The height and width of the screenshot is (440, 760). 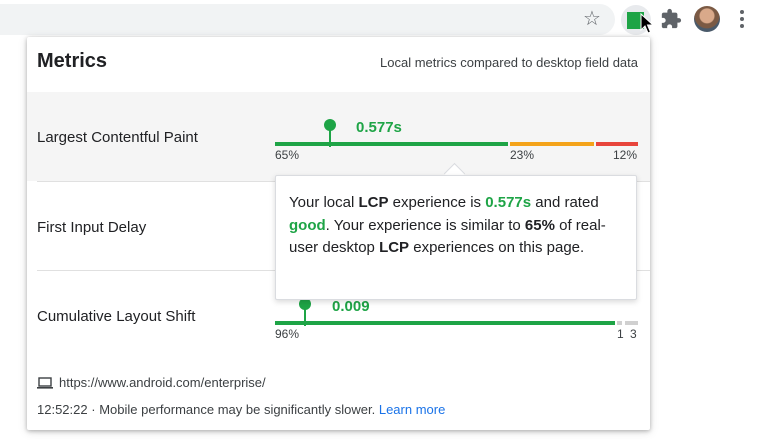 I want to click on metric-label: Largest Contentful Paint, so click(x=117, y=137).